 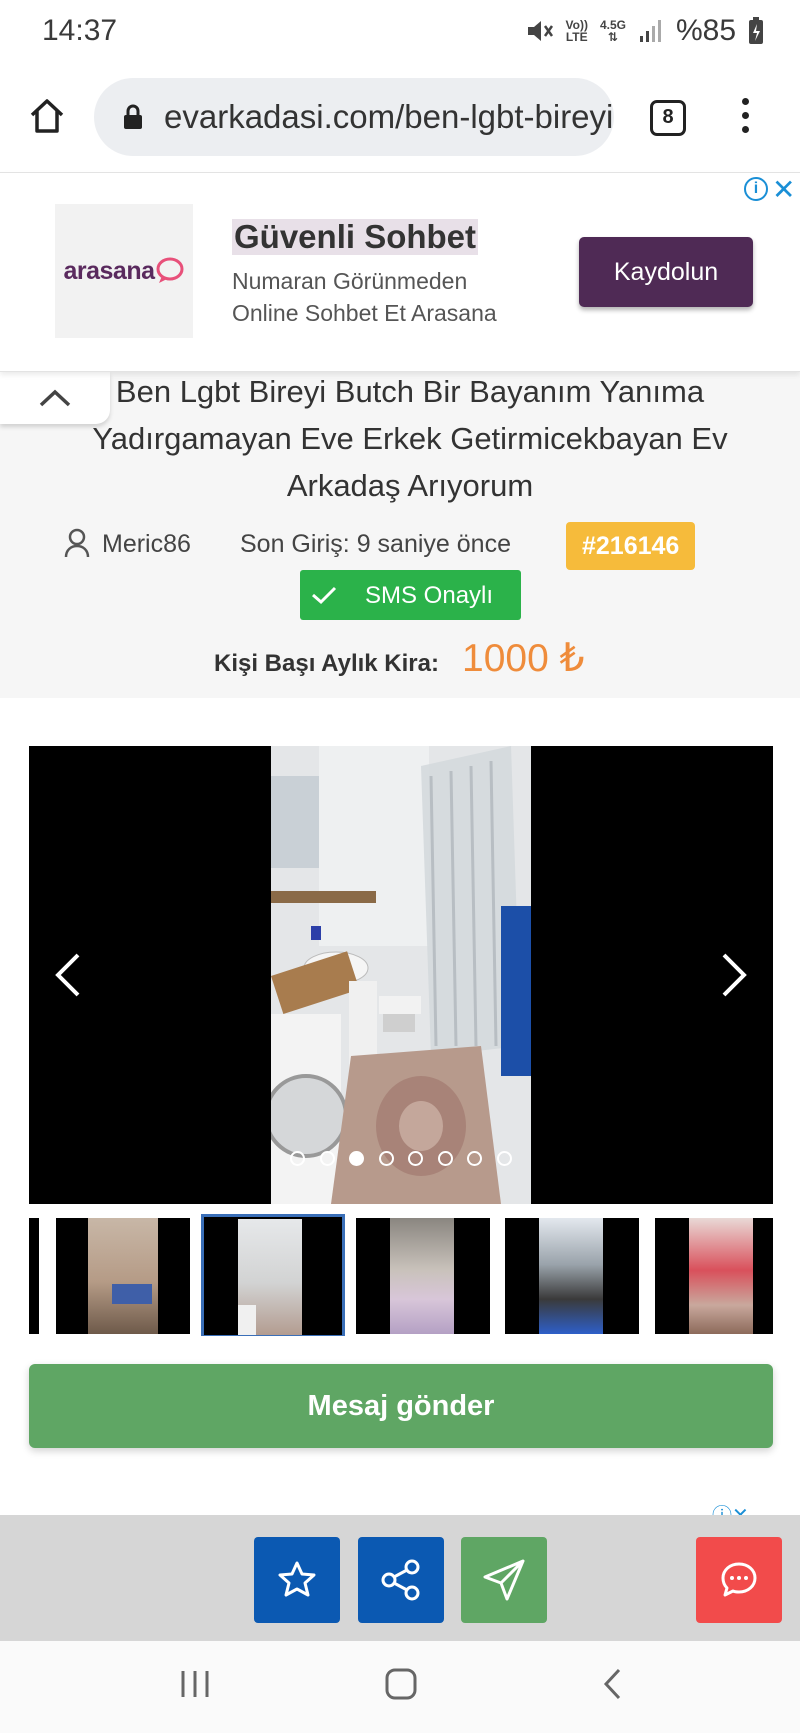 What do you see at coordinates (631, 546) in the screenshot?
I see `listing-id-badge: #216146` at bounding box center [631, 546].